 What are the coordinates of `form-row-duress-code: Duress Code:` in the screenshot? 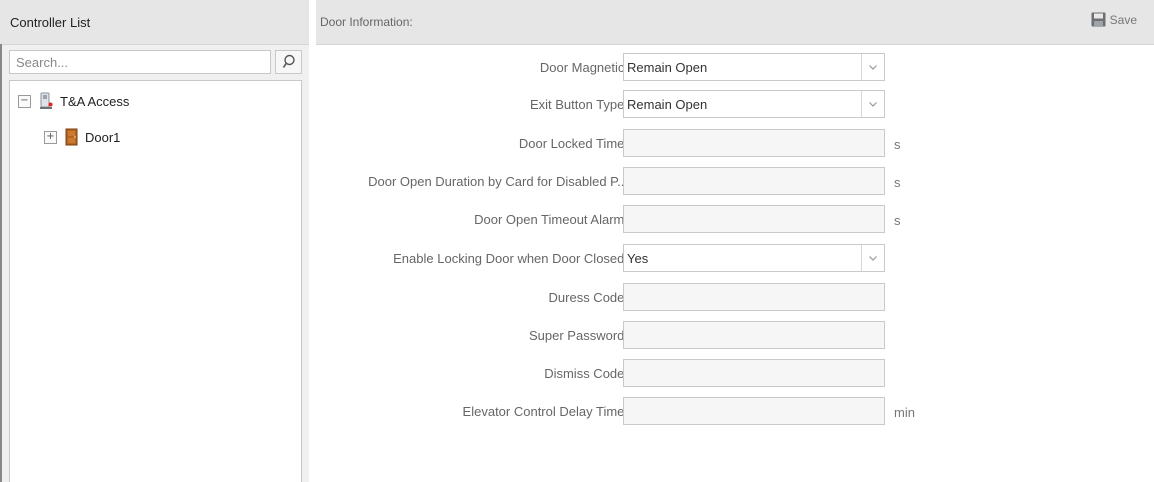 It's located at (735, 297).